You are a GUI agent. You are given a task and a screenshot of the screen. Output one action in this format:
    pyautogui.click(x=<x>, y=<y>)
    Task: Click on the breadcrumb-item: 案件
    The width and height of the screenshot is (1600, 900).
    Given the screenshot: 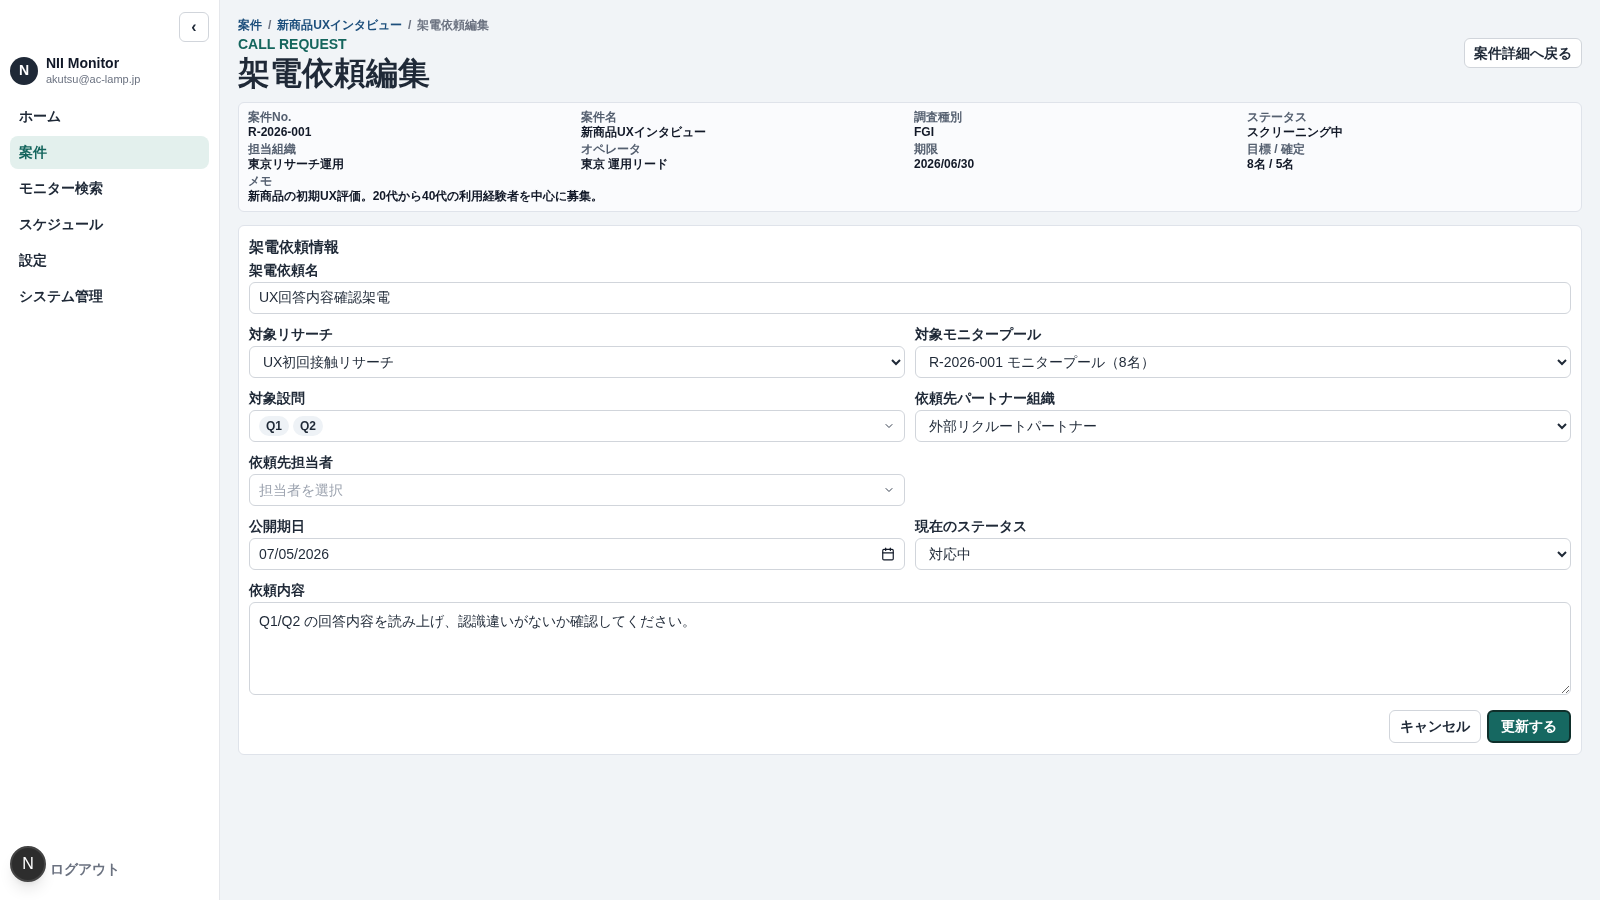 What is the action you would take?
    pyautogui.click(x=250, y=25)
    